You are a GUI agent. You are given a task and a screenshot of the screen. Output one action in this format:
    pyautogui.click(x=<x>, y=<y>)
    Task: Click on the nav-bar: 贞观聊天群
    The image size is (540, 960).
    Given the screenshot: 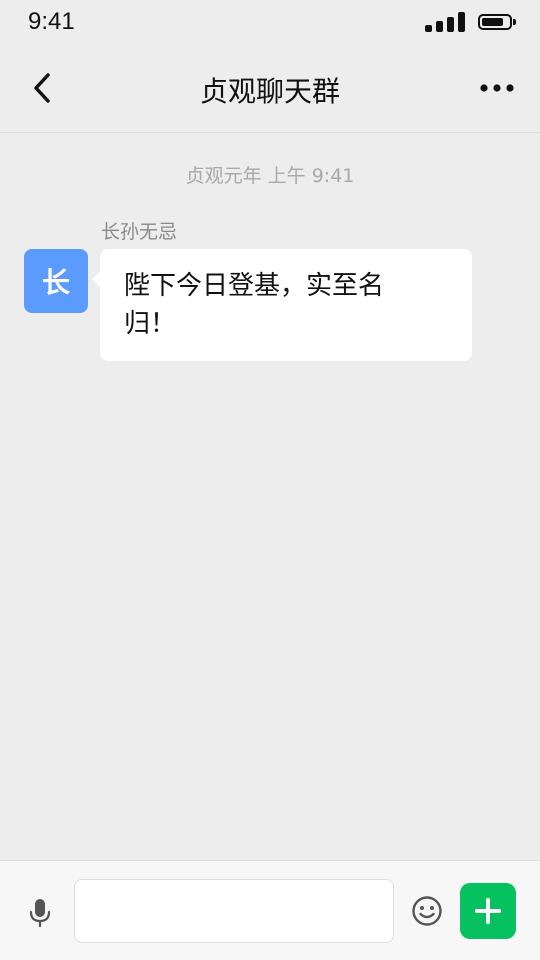 What is the action you would take?
    pyautogui.click(x=270, y=89)
    